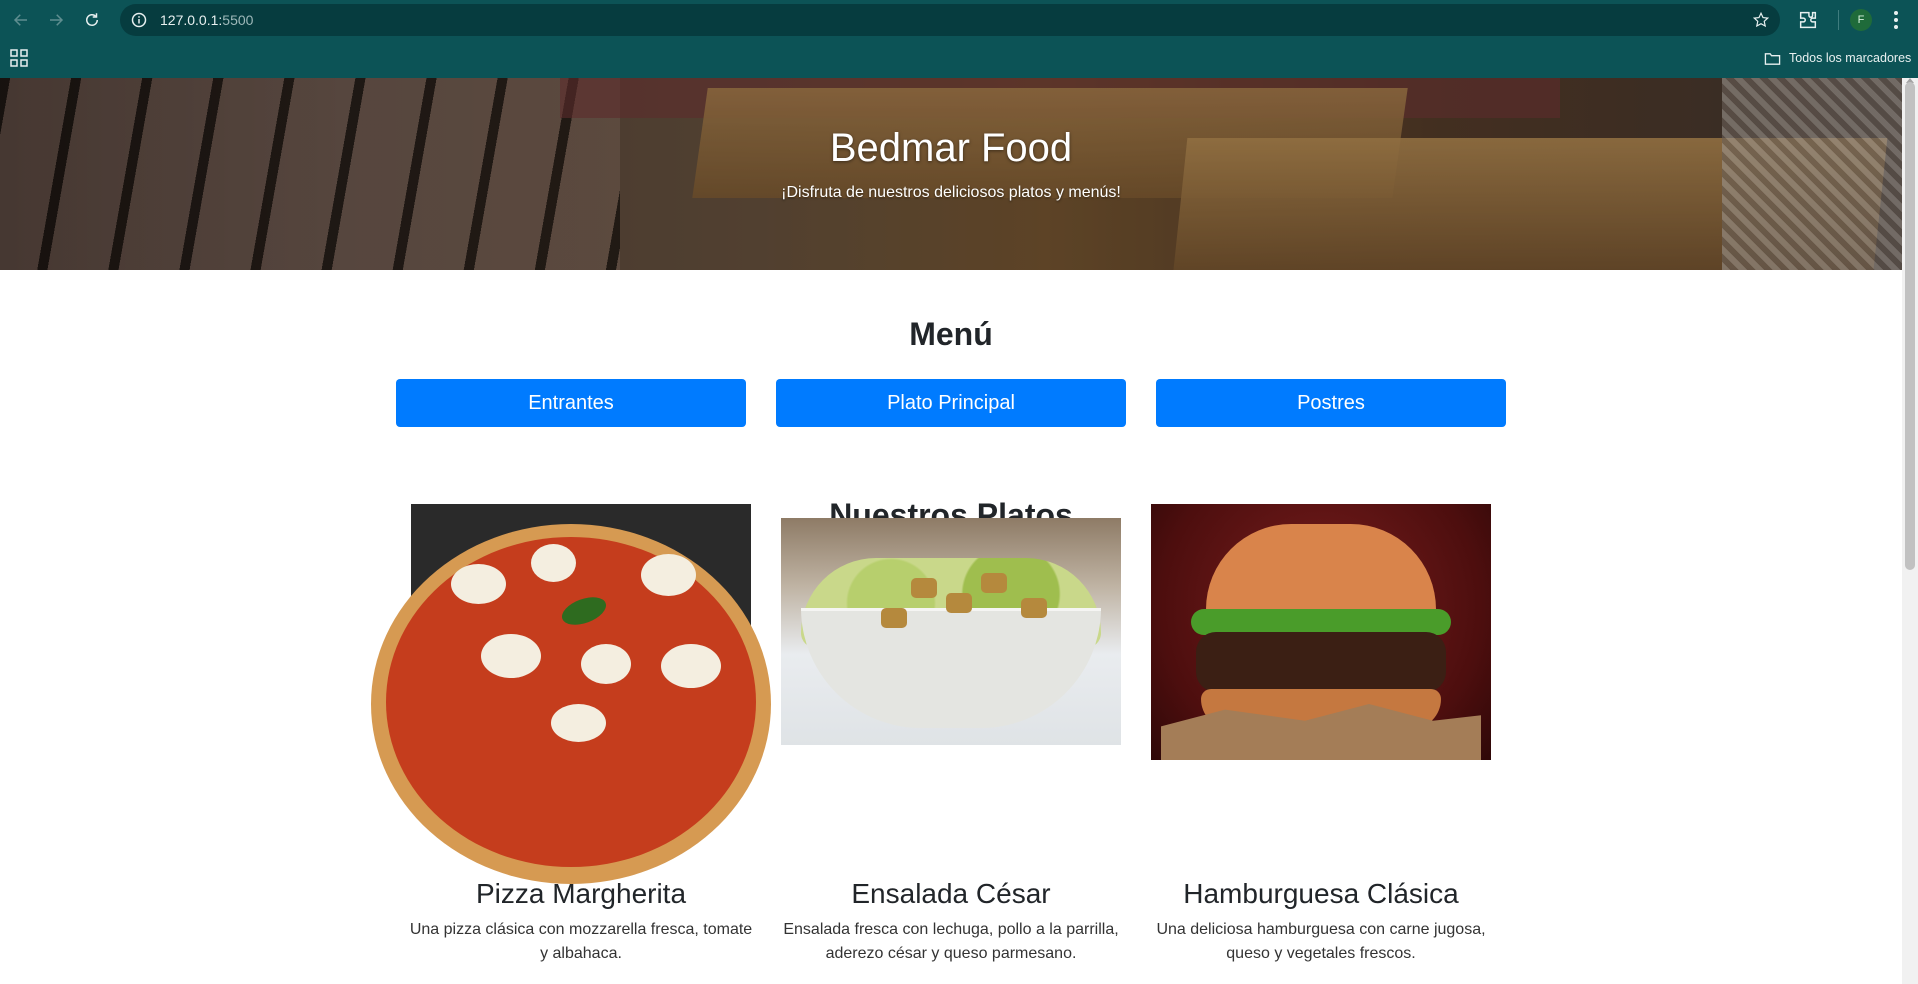  Describe the element at coordinates (1321, 893) in the screenshot. I see `dish-name: Hamburguesa Clásica` at that location.